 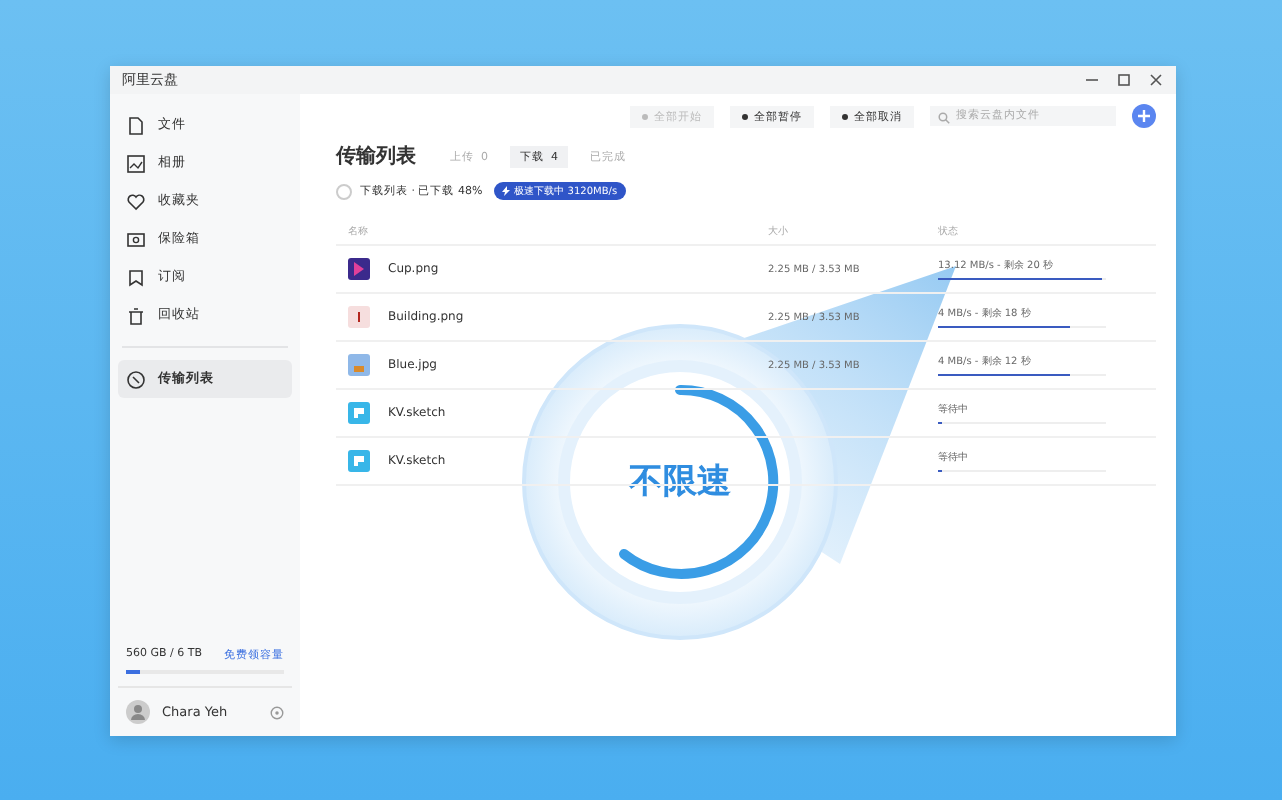 What do you see at coordinates (1124, 80) in the screenshot?
I see `maximize-icon` at bounding box center [1124, 80].